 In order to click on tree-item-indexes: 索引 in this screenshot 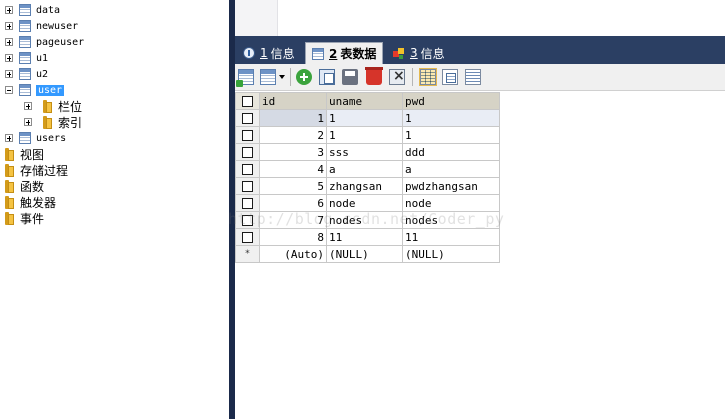, I will do `click(53, 122)`.